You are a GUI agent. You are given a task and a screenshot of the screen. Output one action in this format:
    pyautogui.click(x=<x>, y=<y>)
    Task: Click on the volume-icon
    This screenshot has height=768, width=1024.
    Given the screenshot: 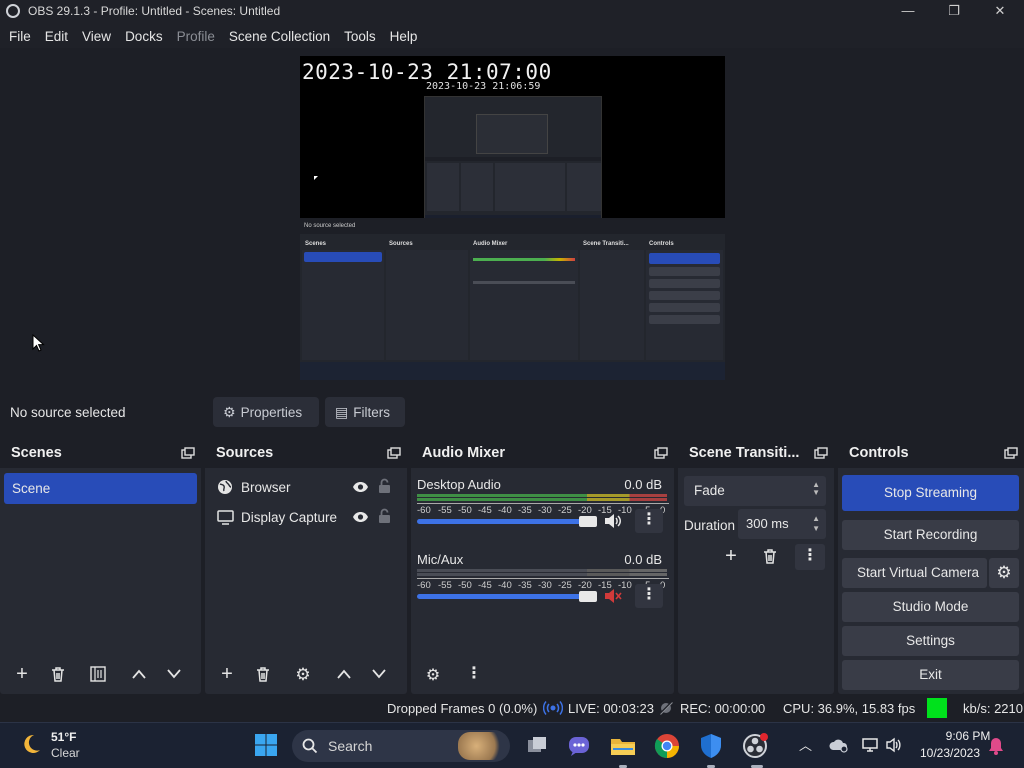 What is the action you would take?
    pyautogui.click(x=894, y=745)
    